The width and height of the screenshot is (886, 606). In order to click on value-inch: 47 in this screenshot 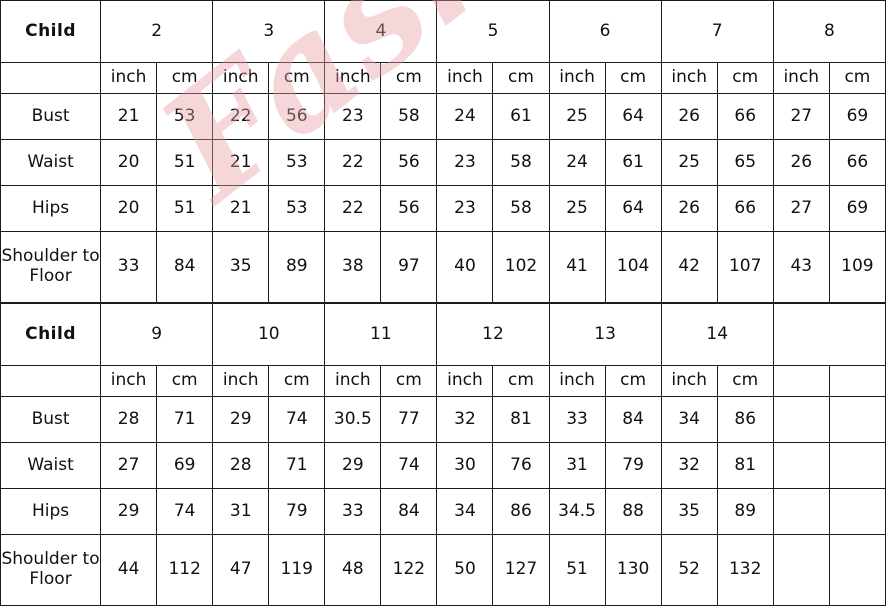, I will do `click(241, 570)`.